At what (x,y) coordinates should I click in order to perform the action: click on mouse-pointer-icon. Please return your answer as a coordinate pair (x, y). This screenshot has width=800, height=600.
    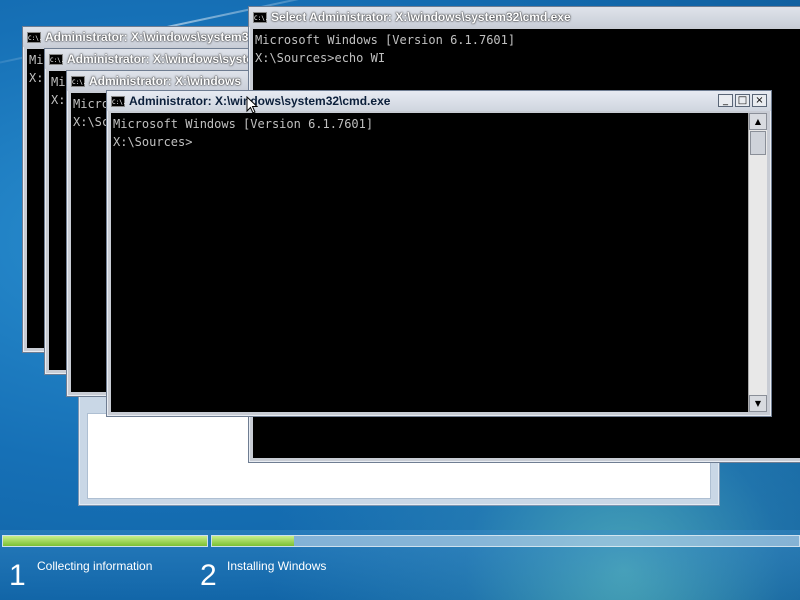
    Looking at the image, I should click on (252, 105).